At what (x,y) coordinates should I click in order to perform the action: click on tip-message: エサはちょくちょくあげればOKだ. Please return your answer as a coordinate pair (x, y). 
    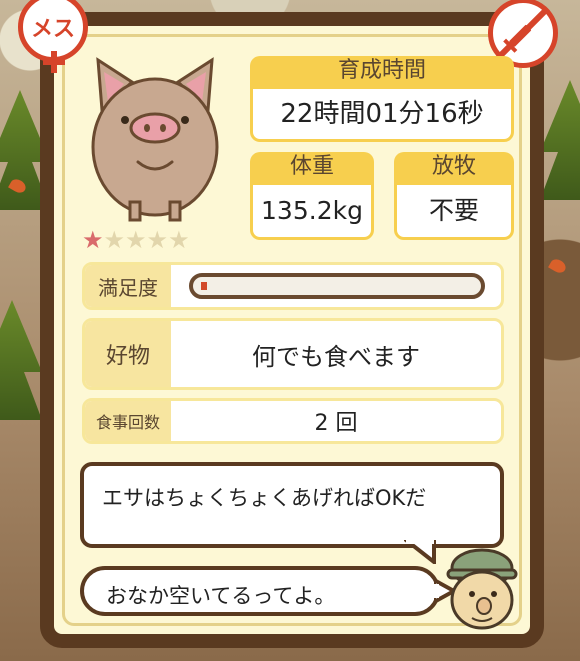
    Looking at the image, I should click on (264, 498).